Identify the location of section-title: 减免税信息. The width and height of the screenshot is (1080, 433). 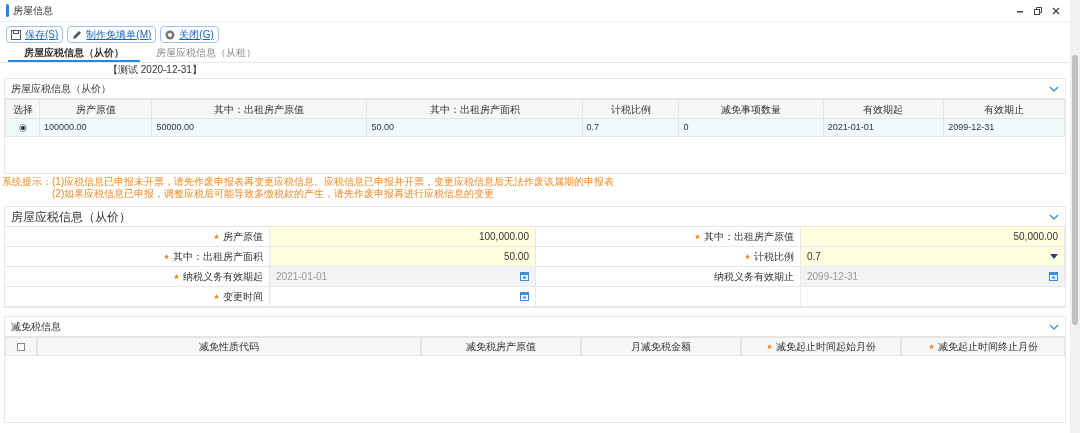
(36, 327).